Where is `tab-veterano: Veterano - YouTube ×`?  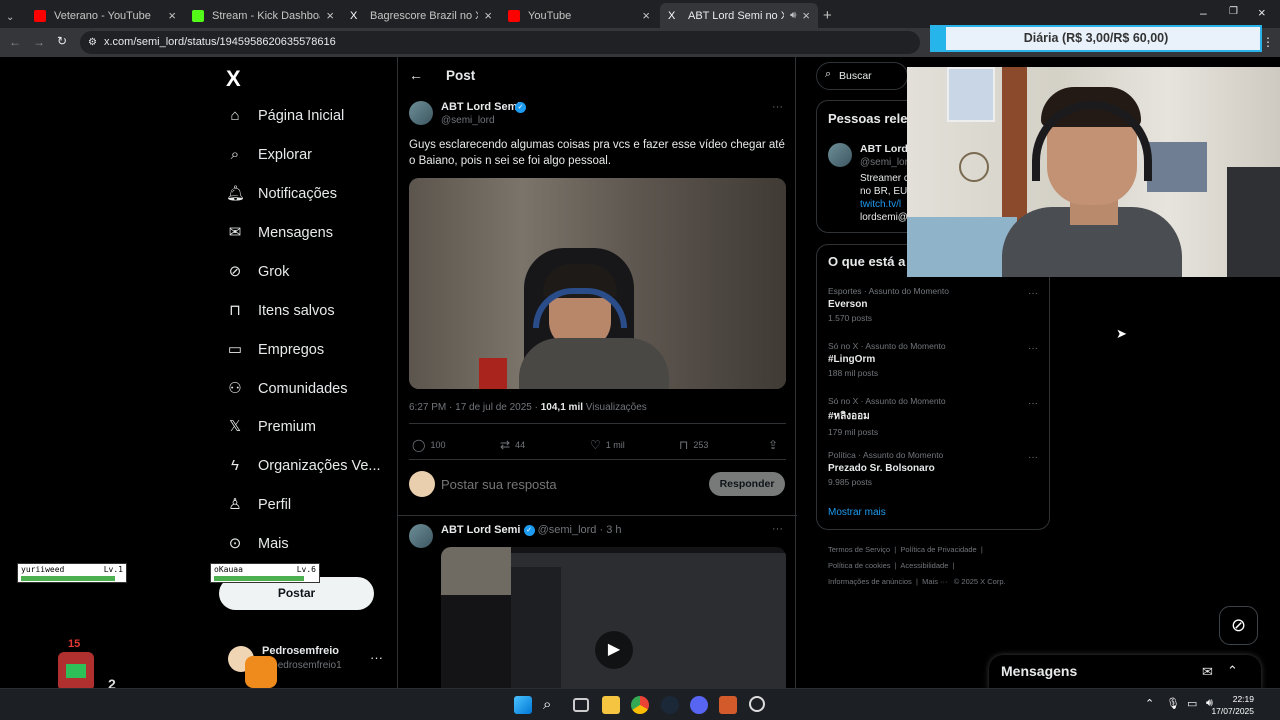
tab-veterano: Veterano - YouTube × is located at coordinates (105, 15).